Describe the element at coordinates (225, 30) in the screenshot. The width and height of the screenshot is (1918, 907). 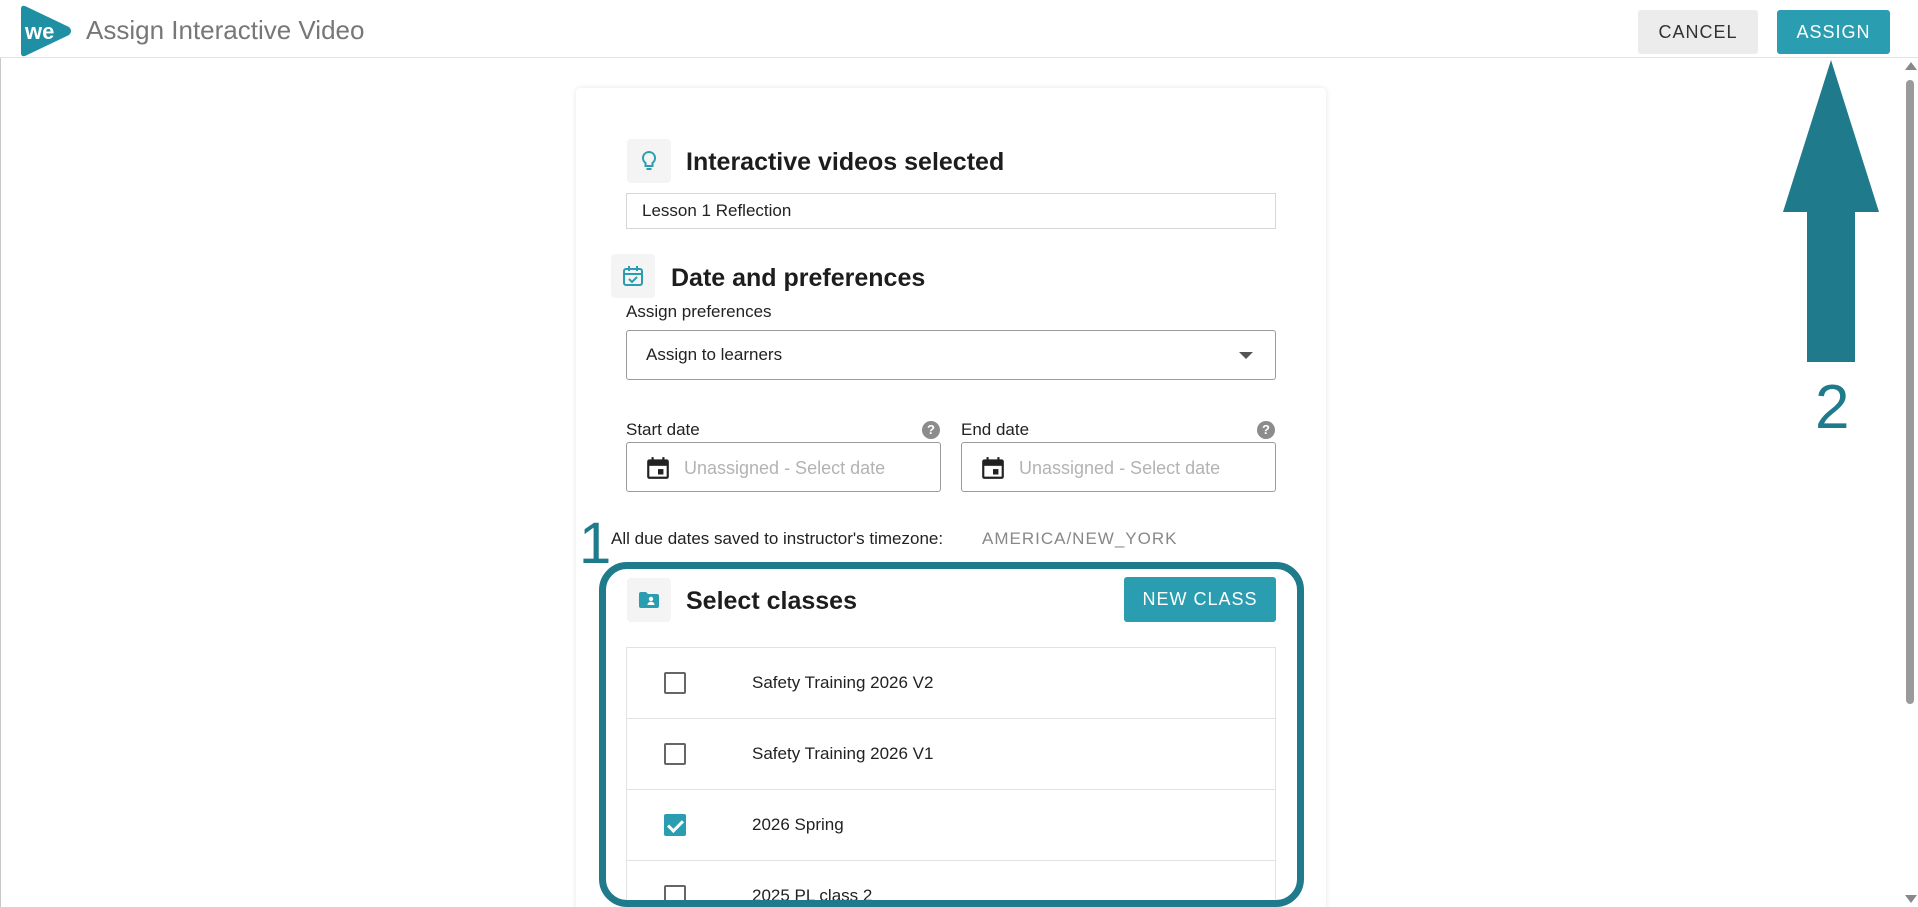
I see `page-title: Assign Interactive Video` at that location.